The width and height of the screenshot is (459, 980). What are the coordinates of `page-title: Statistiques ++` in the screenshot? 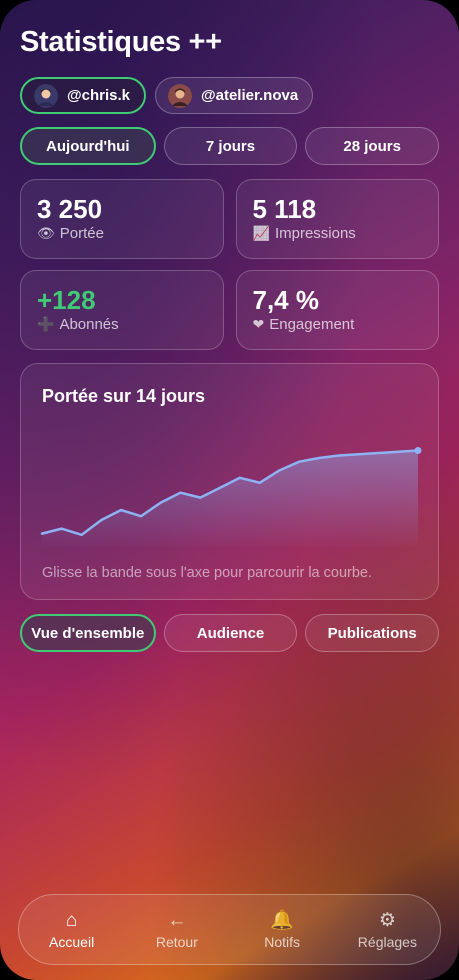 It's located at (121, 42).